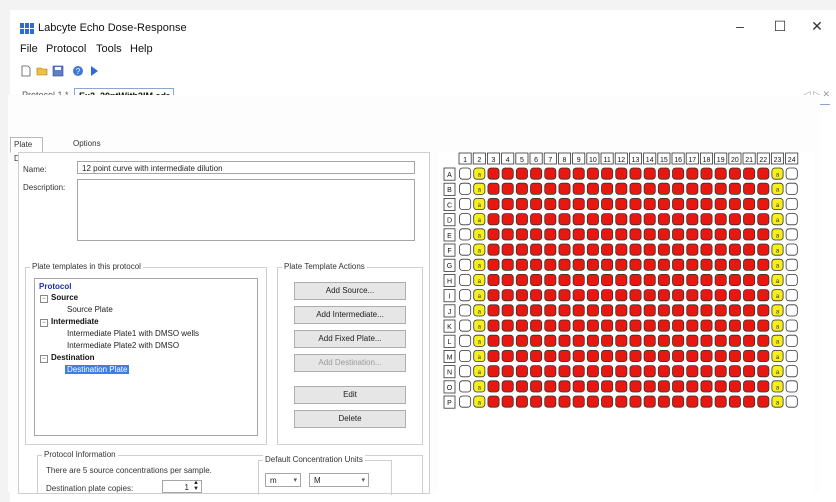  Describe the element at coordinates (735, 158) in the screenshot. I see `column-header: 20` at that location.